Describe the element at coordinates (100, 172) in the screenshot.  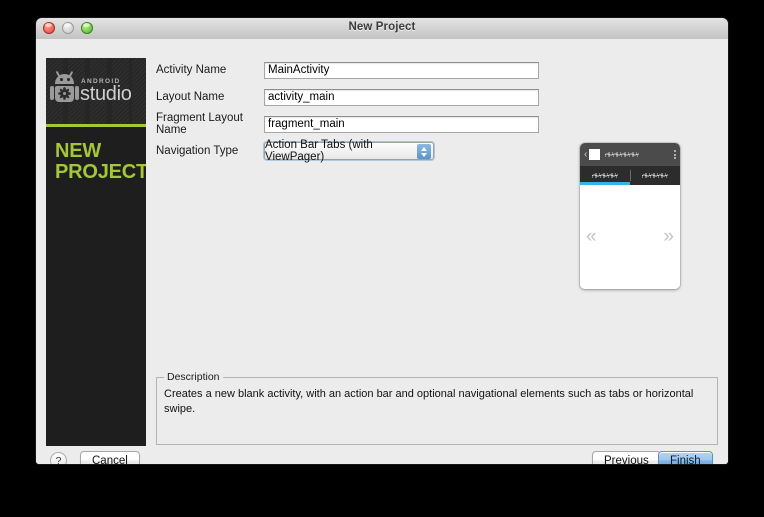
I see `banner-headline-line2: PROJECT` at that location.